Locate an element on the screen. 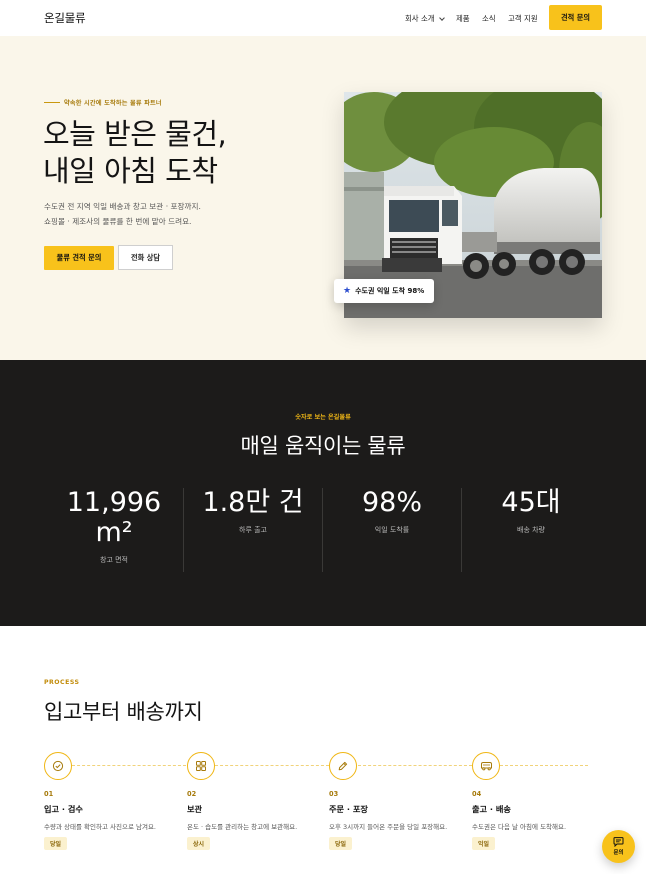 This screenshot has height=874, width=646. stats-eyebrow: 숫자로 보는 온길물류 is located at coordinates (323, 417).